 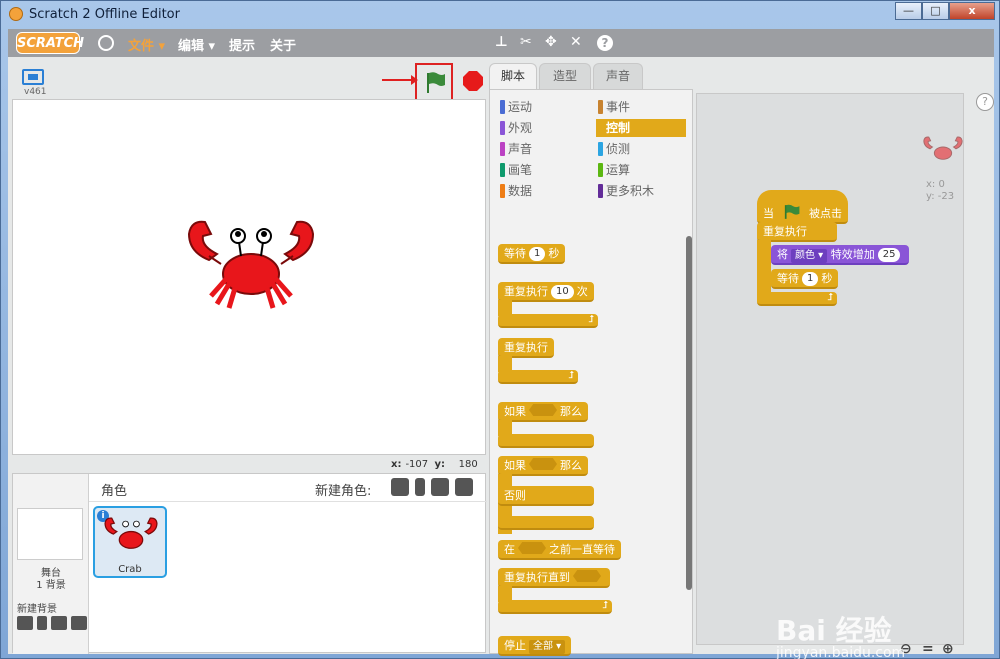 I want to click on paint-brush-icon, so click(x=42, y=623).